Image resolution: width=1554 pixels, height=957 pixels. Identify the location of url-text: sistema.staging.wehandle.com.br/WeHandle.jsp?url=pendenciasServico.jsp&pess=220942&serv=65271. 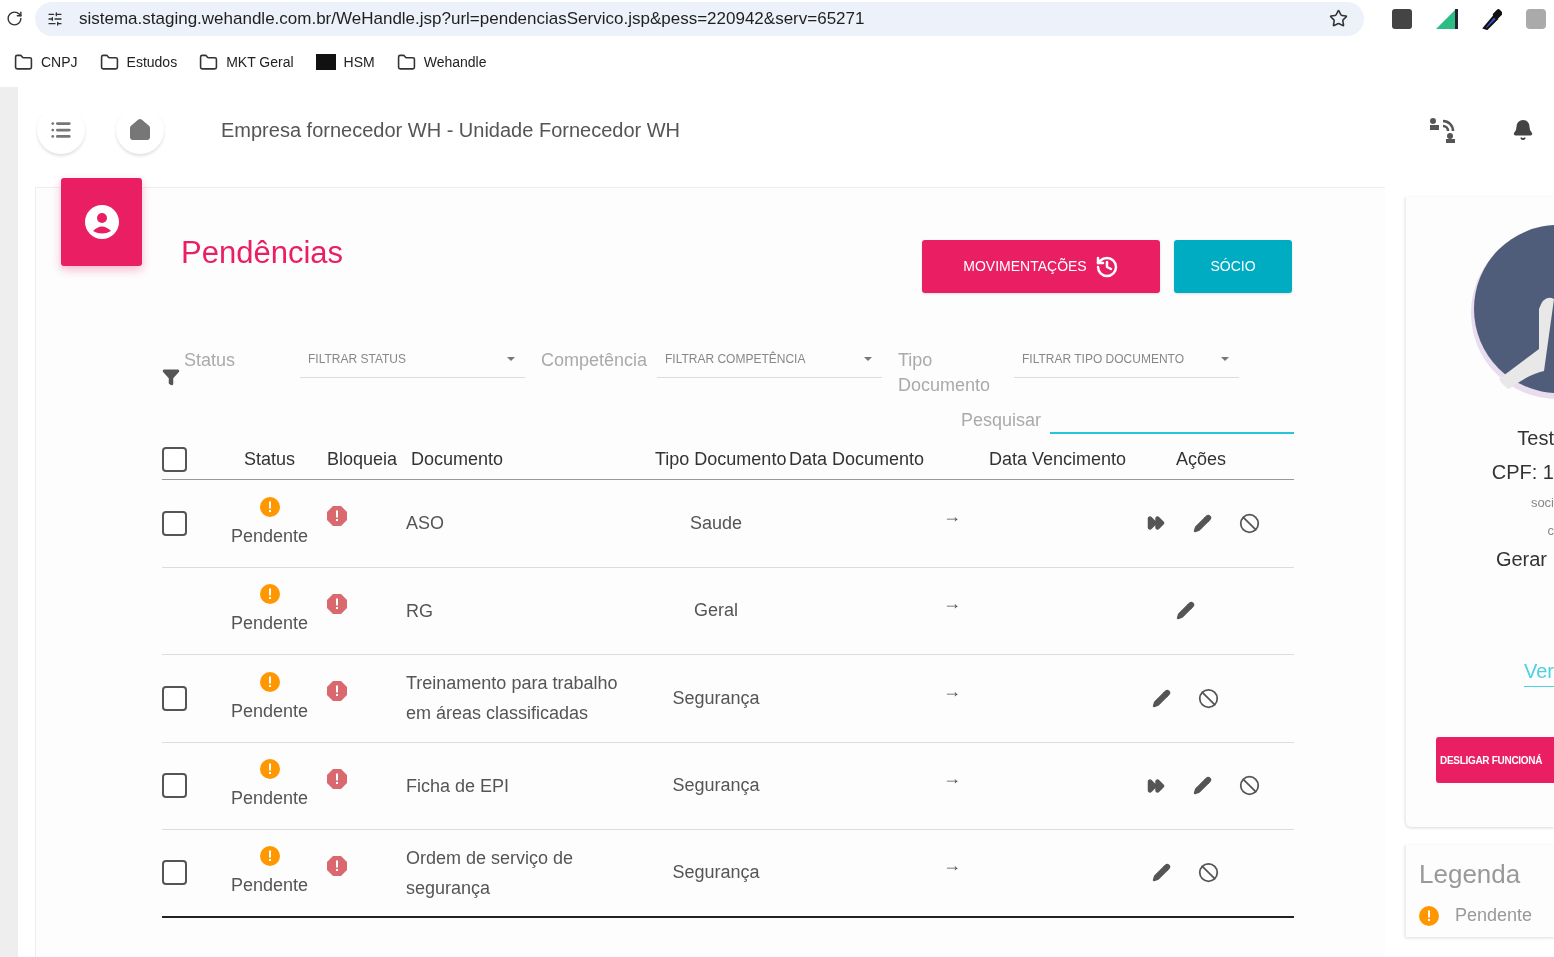
(472, 18).